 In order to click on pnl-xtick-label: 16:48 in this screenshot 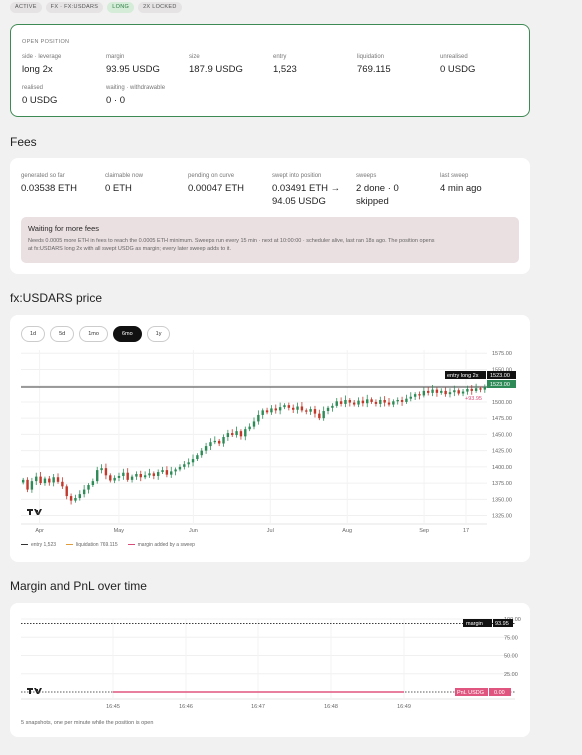, I will do `click(331, 707)`.